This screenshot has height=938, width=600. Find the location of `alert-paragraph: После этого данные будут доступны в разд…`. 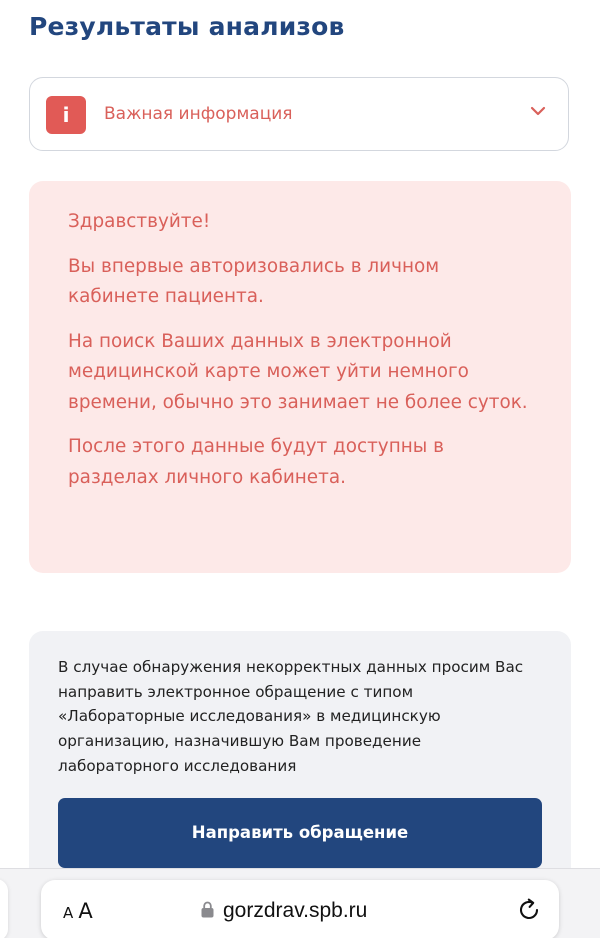

alert-paragraph: После этого данные будут доступны в разд… is located at coordinates (256, 462).